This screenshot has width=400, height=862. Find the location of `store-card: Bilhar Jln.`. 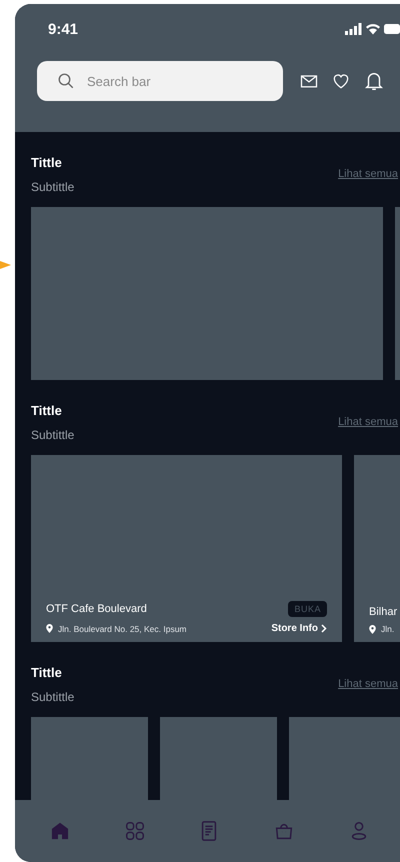

store-card: Bilhar Jln. is located at coordinates (377, 548).